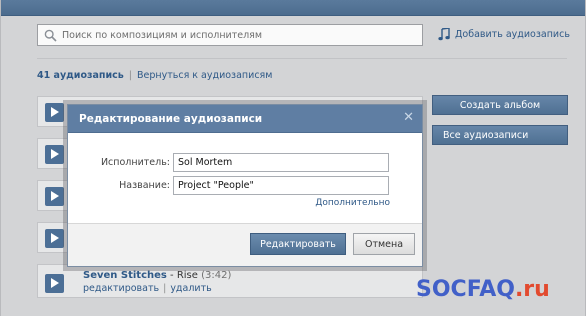  What do you see at coordinates (216, 275) in the screenshot?
I see `track-duration: (3:42)` at bounding box center [216, 275].